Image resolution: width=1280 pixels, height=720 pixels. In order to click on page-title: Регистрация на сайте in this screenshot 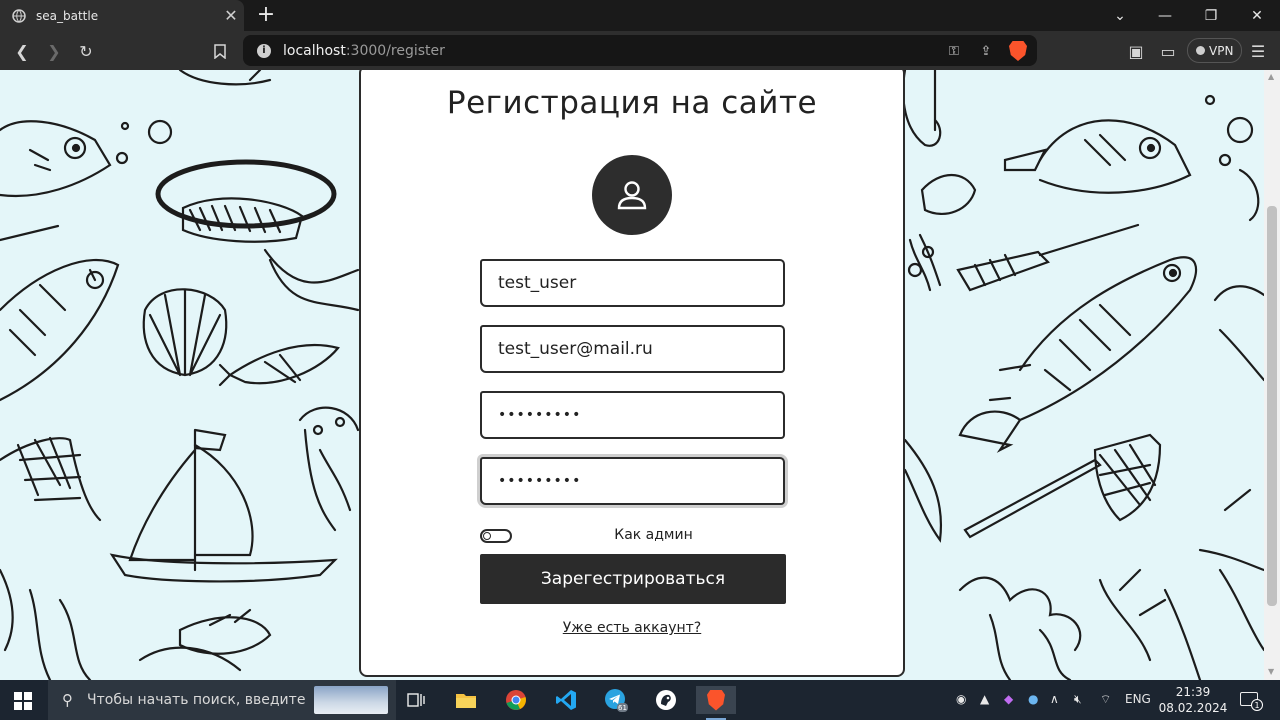, I will do `click(632, 103)`.